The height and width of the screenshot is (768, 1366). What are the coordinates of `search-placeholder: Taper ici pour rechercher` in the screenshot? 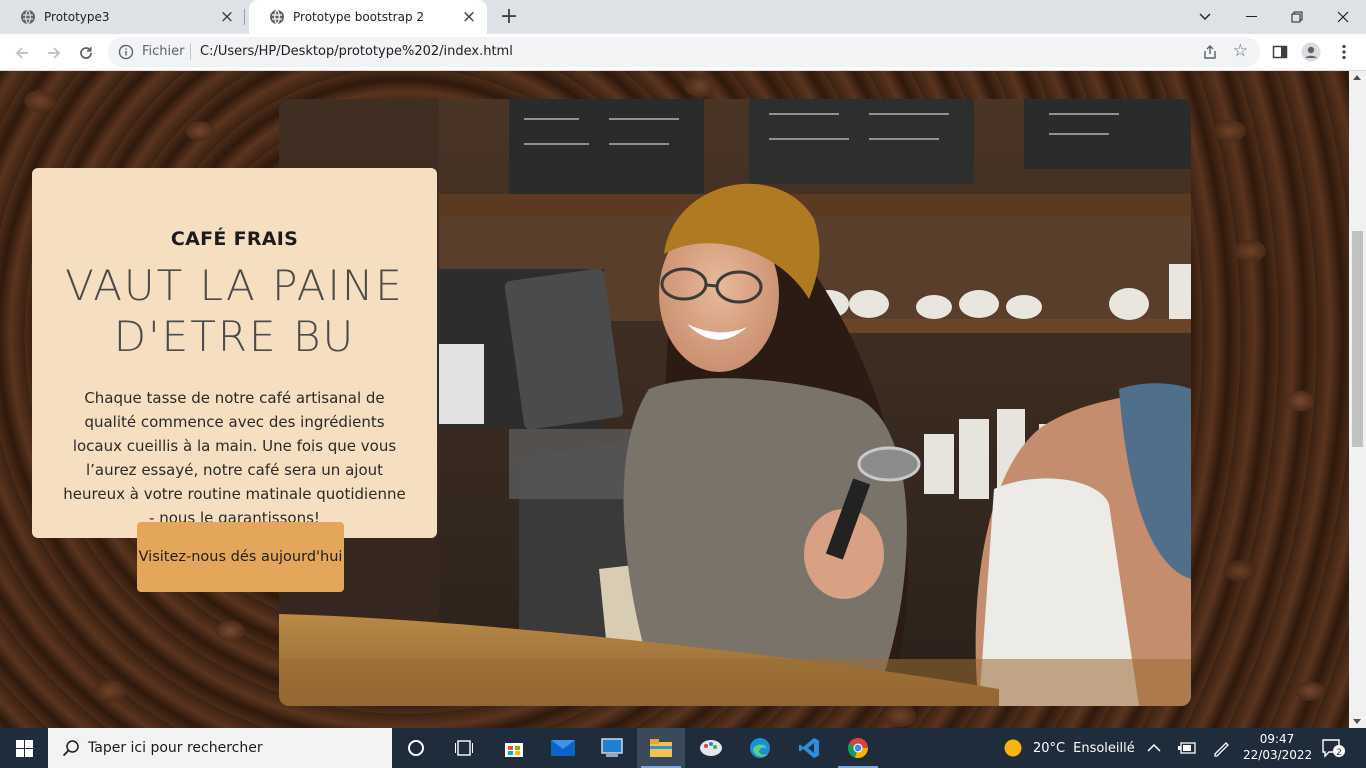 It's located at (175, 748).